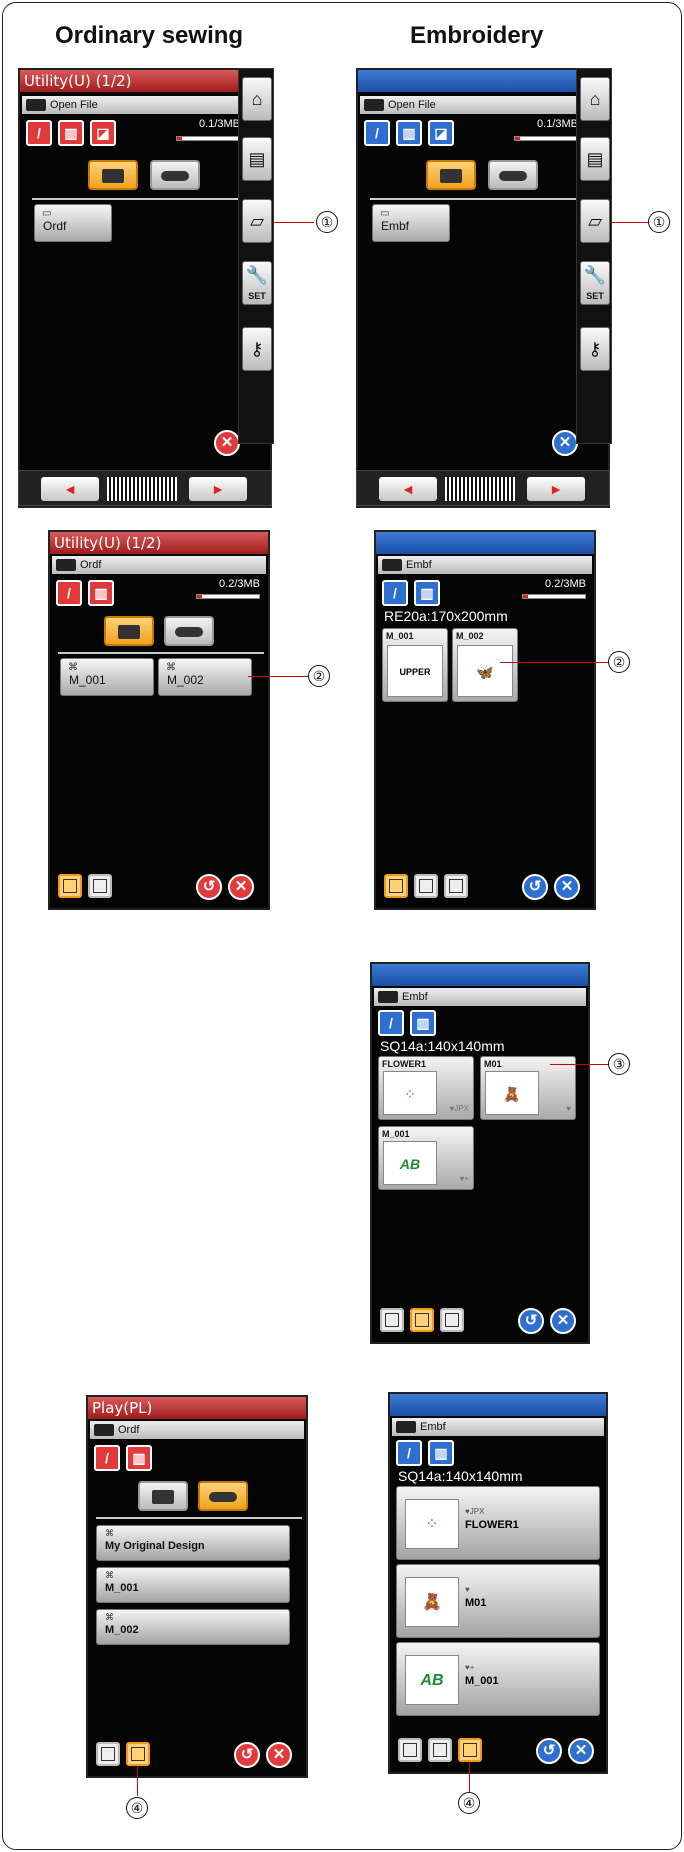 Image resolution: width=684 pixels, height=1852 pixels. I want to click on thumb-format: ♥JPX, so click(459, 1108).